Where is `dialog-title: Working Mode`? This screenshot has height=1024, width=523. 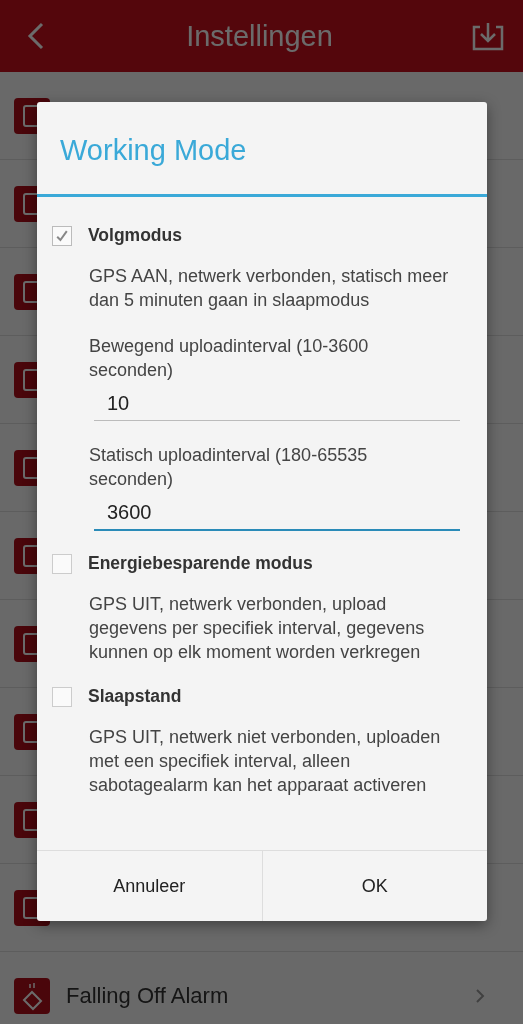
dialog-title: Working Mode is located at coordinates (262, 149).